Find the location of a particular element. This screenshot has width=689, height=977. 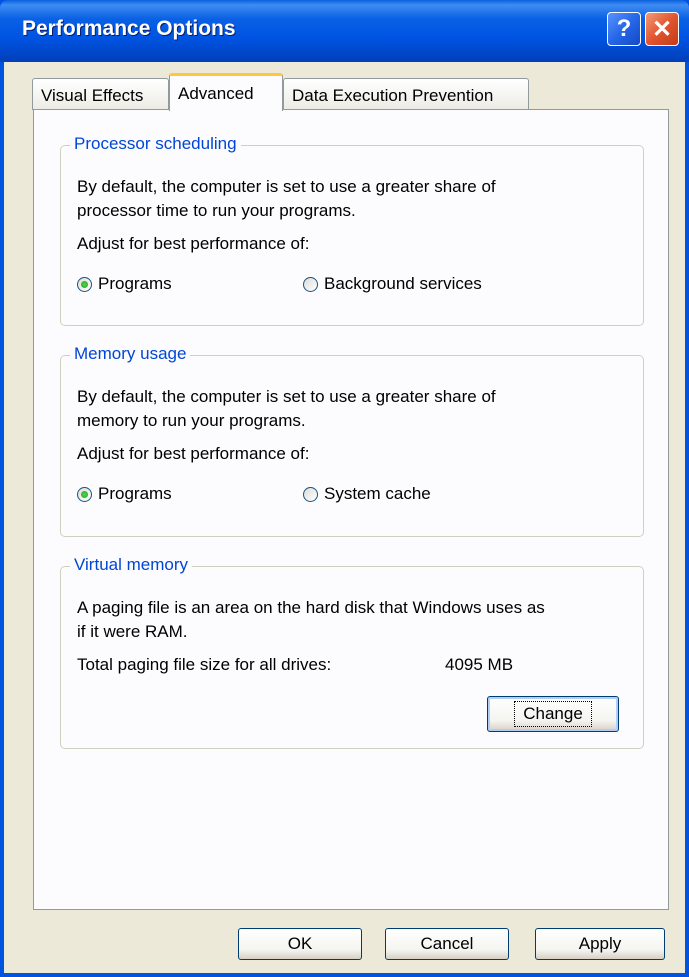

tab-label: Data Execution Prevention is located at coordinates (393, 95).